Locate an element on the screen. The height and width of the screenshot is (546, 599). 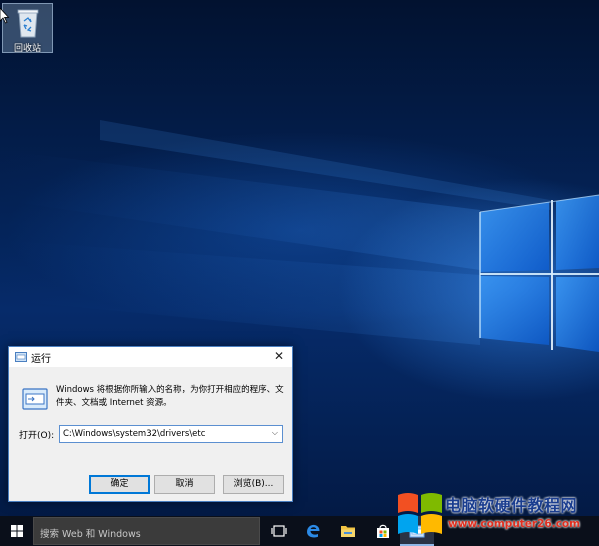
search-box: 搜索 Web 和 Windows is located at coordinates (146, 531).